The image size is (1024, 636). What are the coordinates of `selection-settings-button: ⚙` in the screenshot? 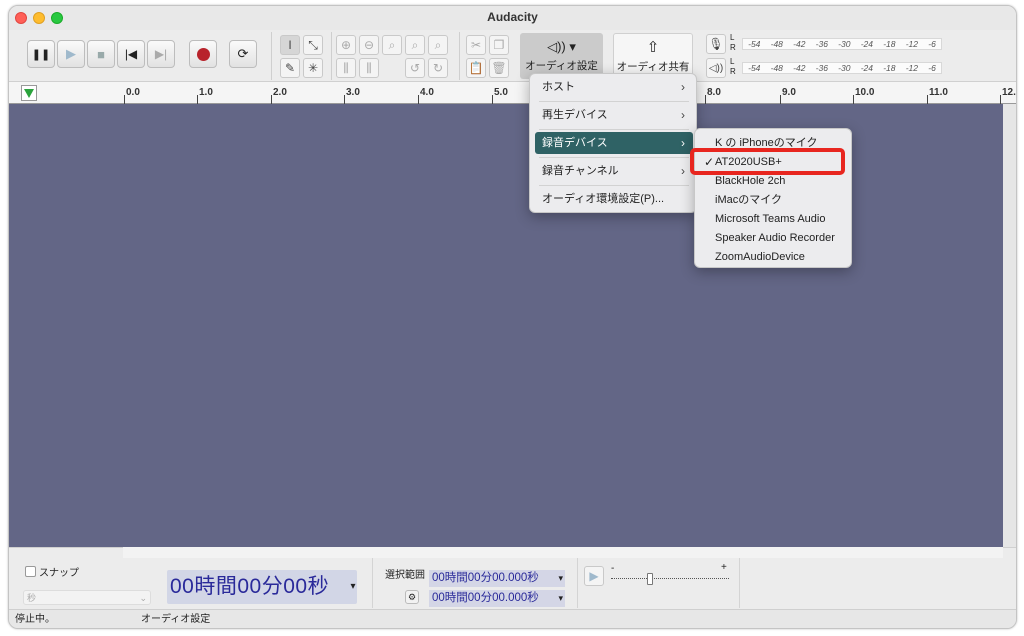 It's located at (412, 597).